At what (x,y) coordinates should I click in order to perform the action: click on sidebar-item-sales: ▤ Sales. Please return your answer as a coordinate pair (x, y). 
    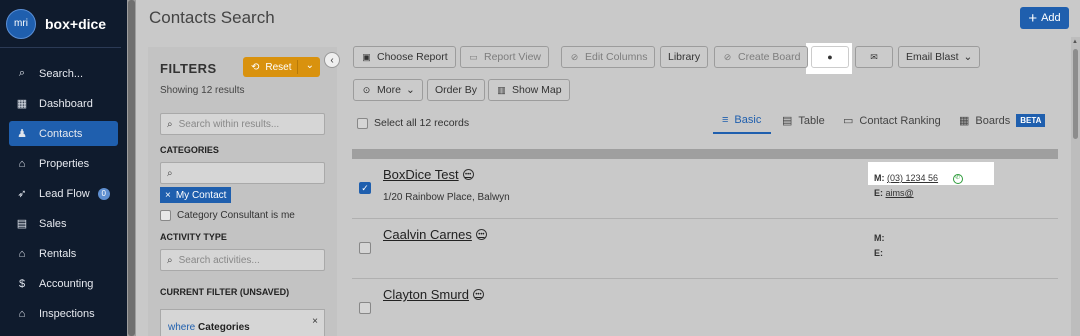
    Looking at the image, I should click on (63, 223).